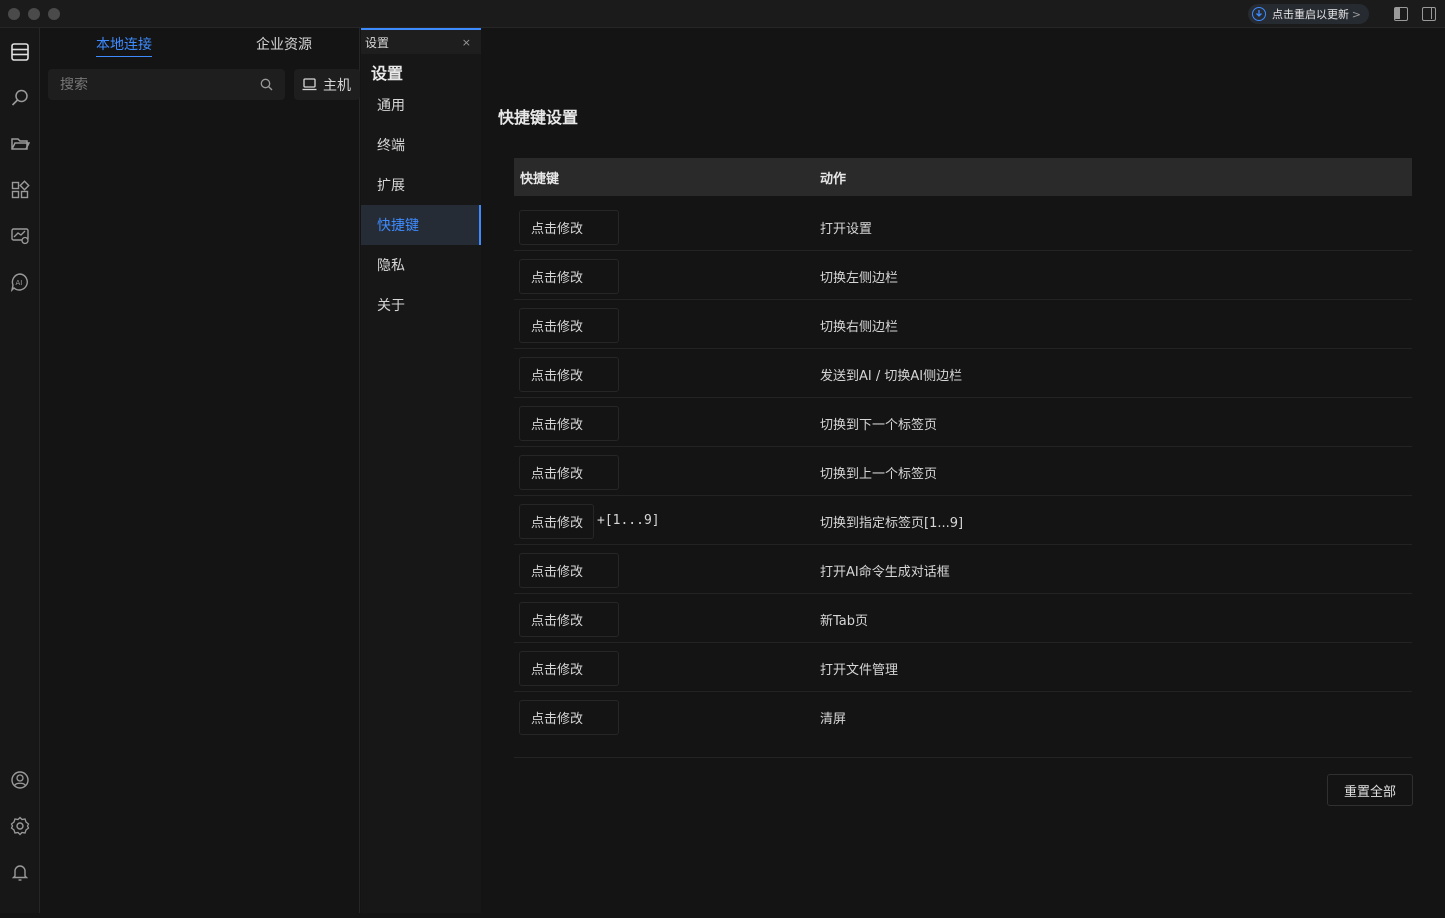 The image size is (1445, 918). What do you see at coordinates (160, 84) in the screenshot?
I see `search-input` at bounding box center [160, 84].